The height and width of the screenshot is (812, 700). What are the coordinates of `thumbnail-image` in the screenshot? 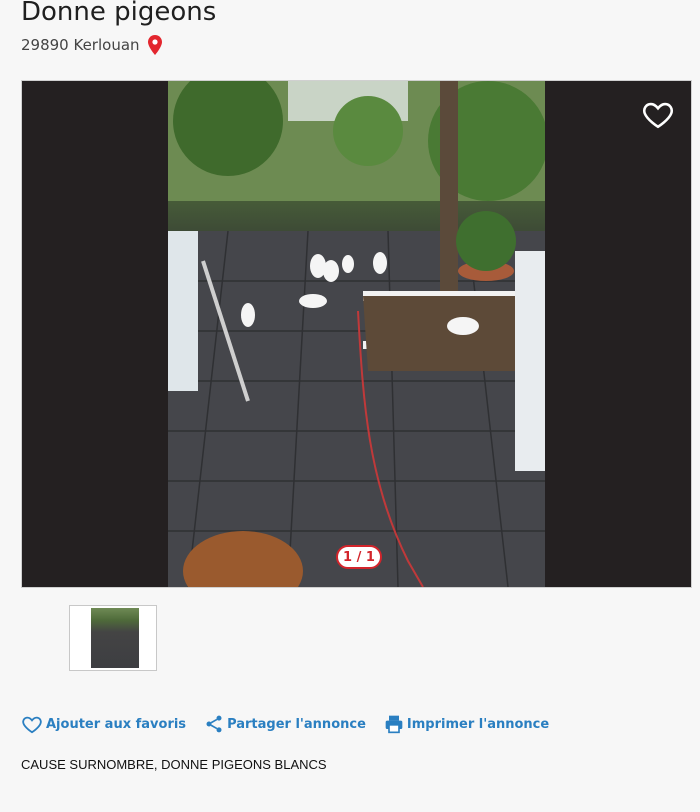 It's located at (115, 638).